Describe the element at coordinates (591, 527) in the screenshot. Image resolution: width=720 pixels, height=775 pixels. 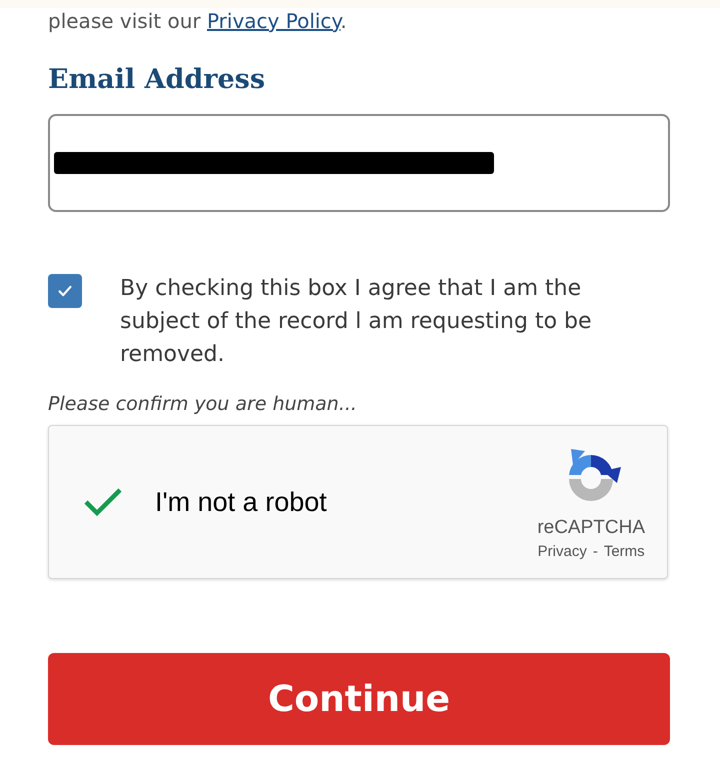
I see `captcha-brand: reCAPTCHA` at that location.